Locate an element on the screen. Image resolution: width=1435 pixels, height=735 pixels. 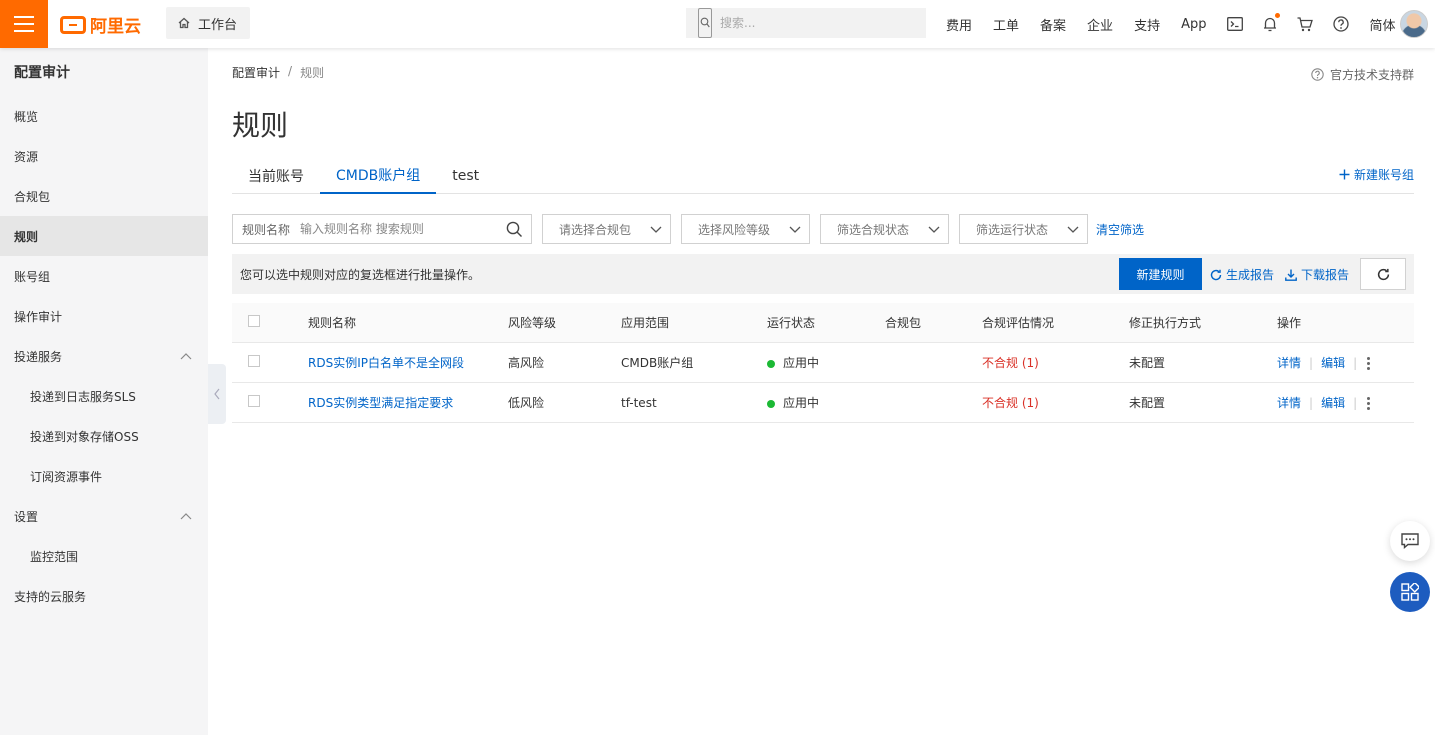
sidebar-item-overview: 概览 is located at coordinates (104, 116).